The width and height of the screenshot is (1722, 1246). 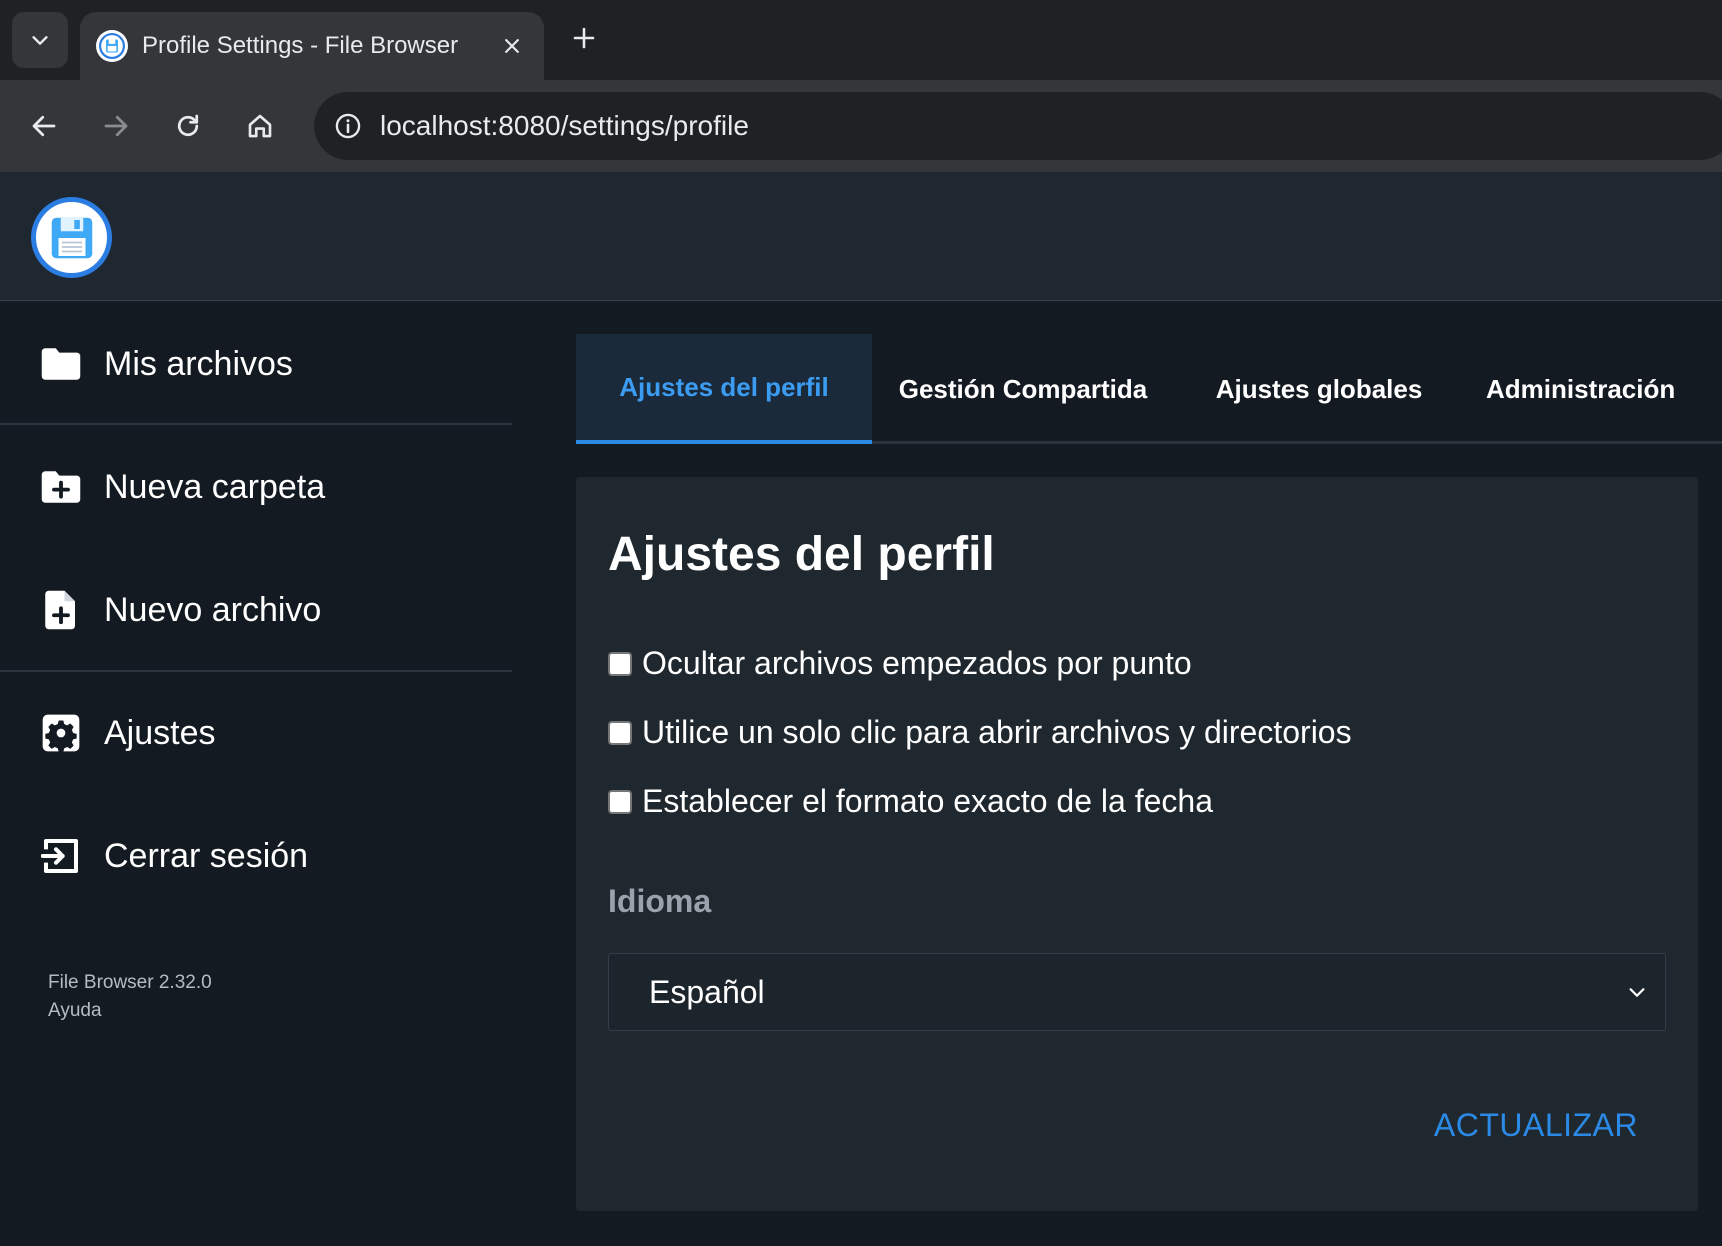 I want to click on app-header, so click(x=861, y=236).